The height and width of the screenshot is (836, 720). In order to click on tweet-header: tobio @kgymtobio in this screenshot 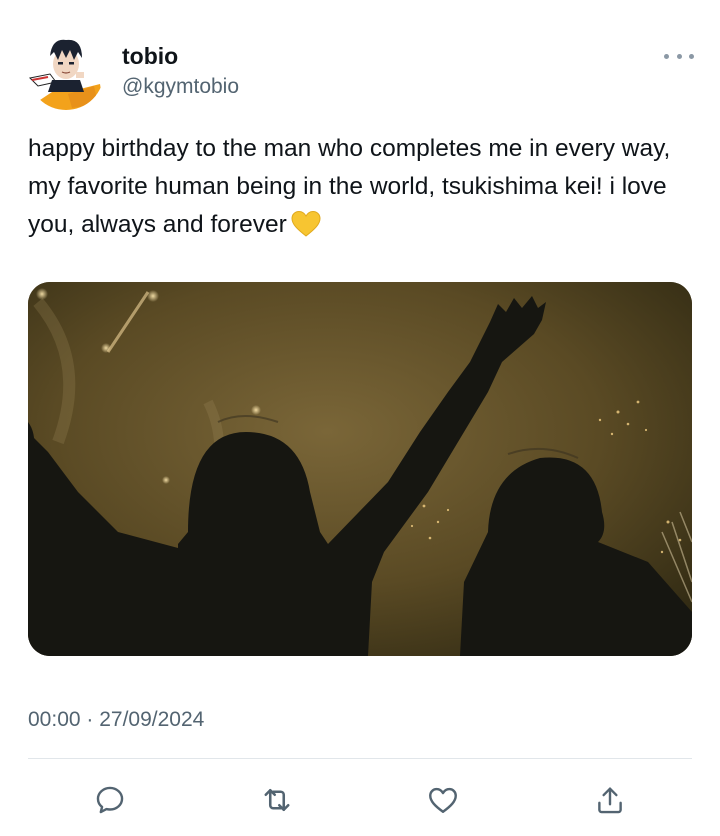, I will do `click(362, 74)`.